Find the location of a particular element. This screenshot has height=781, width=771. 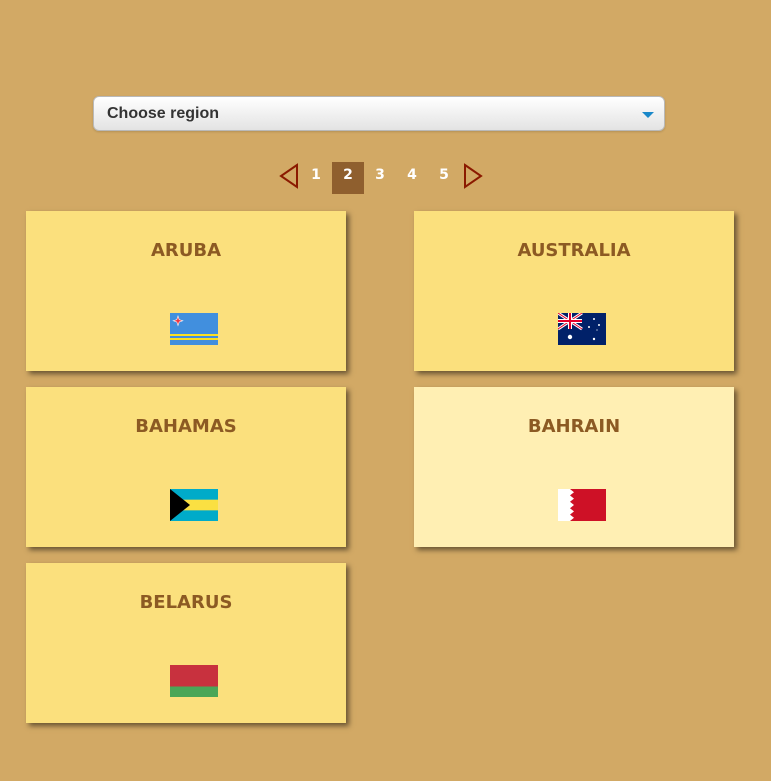

country-name: ARUBA is located at coordinates (186, 250).